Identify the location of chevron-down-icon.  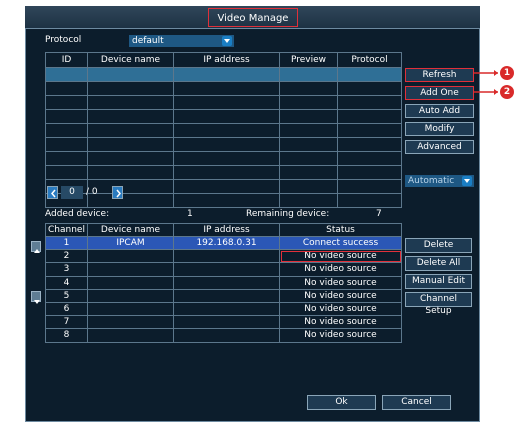
(467, 181).